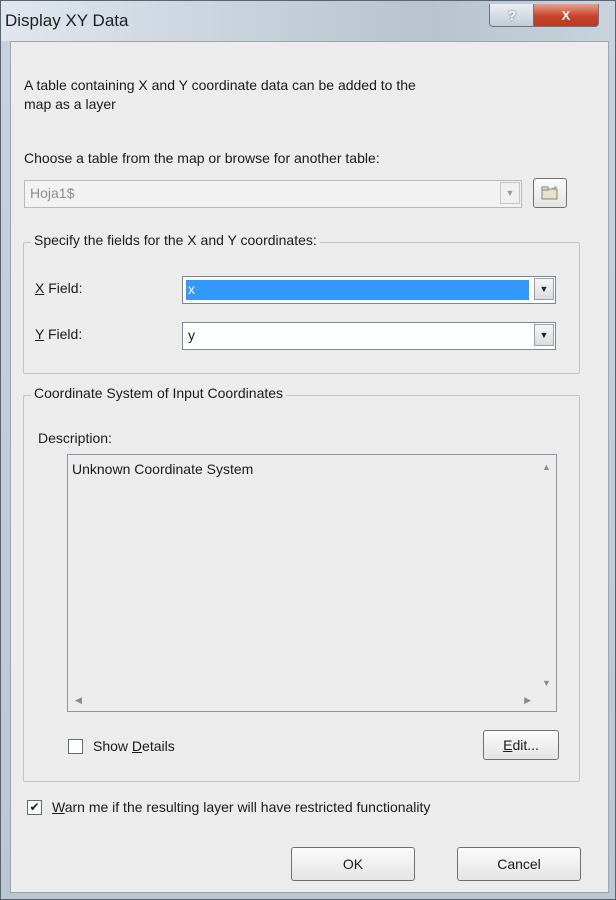 This screenshot has width=616, height=900. What do you see at coordinates (75, 438) in the screenshot?
I see `description-label: Description:` at bounding box center [75, 438].